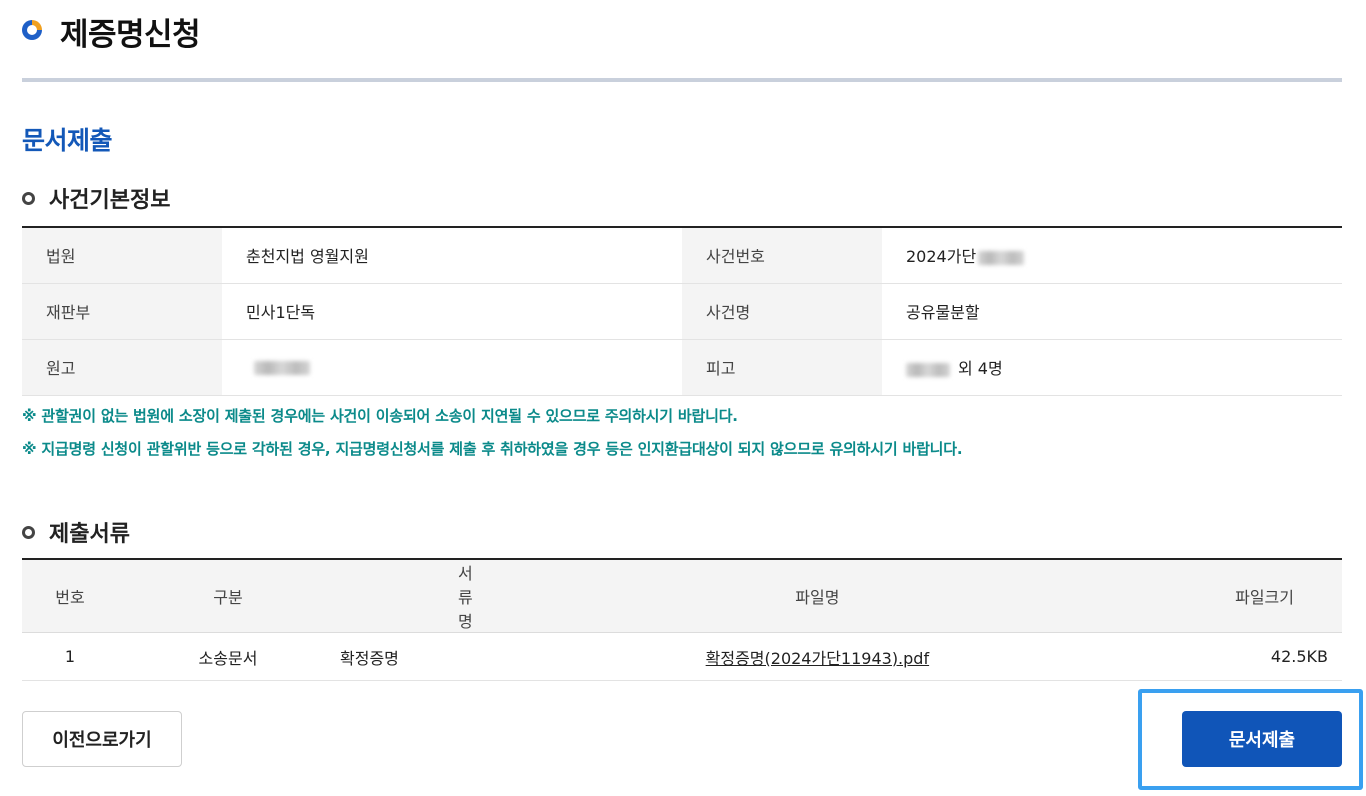  Describe the element at coordinates (1112, 255) in the screenshot. I see `field-value-case-number: 2024가단` at that location.